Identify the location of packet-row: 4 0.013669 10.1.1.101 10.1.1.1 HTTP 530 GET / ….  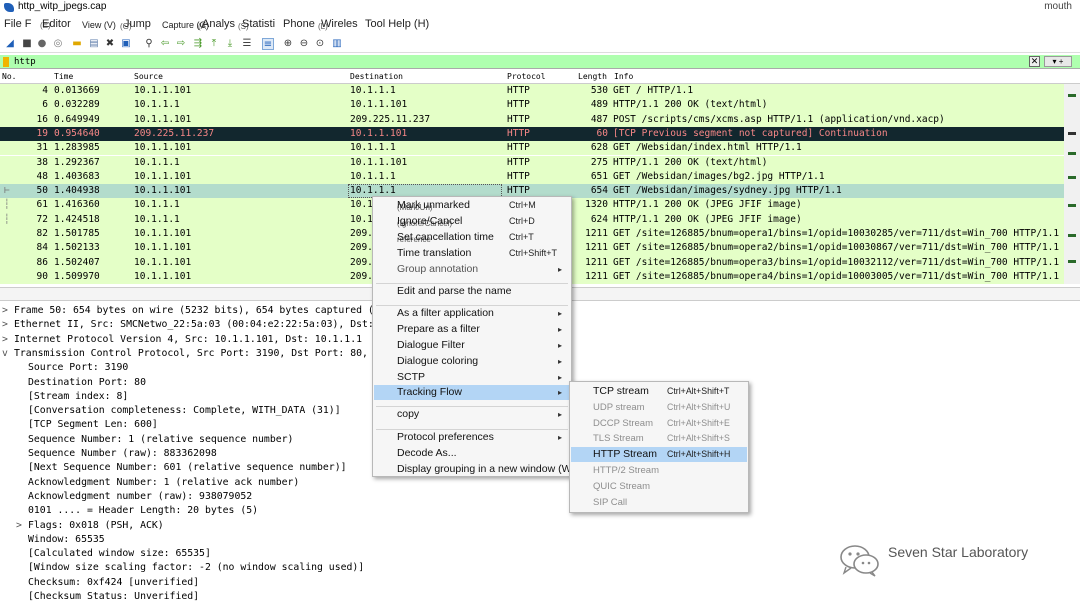
(532, 91).